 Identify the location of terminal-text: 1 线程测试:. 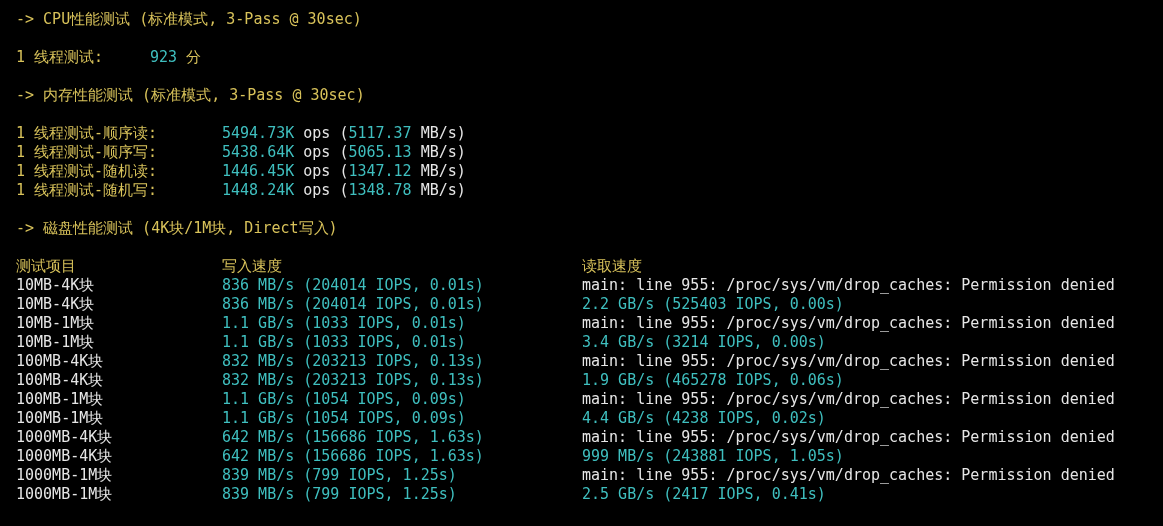
(60, 57).